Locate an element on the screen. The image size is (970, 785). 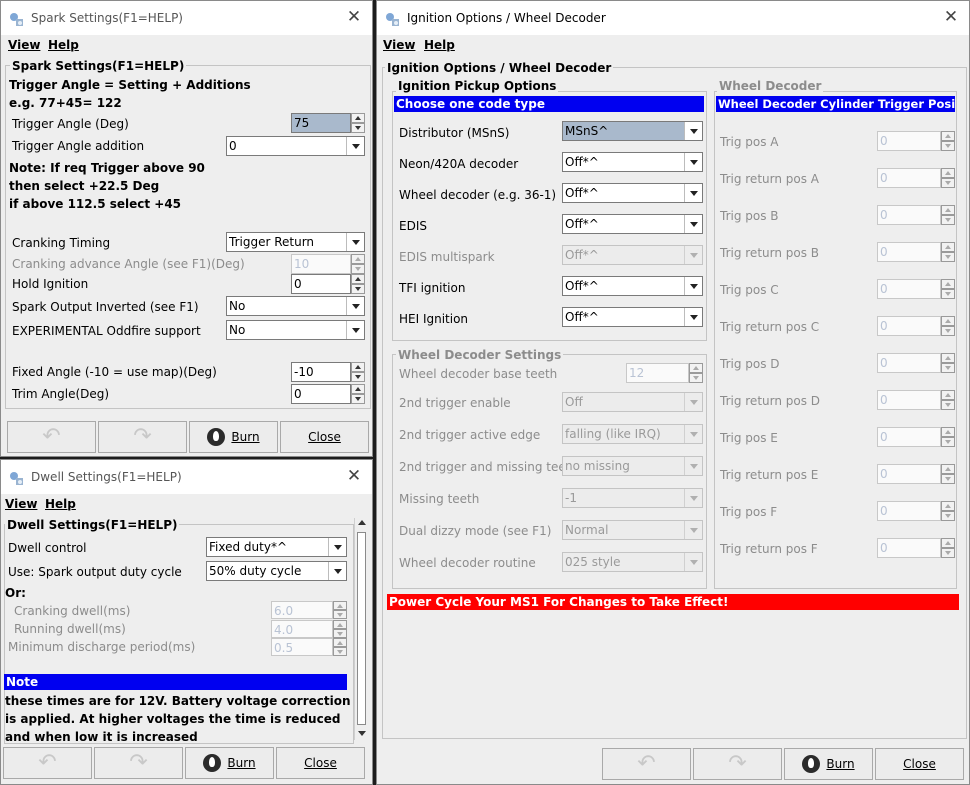
spinner-value: 4.0 is located at coordinates (302, 629).